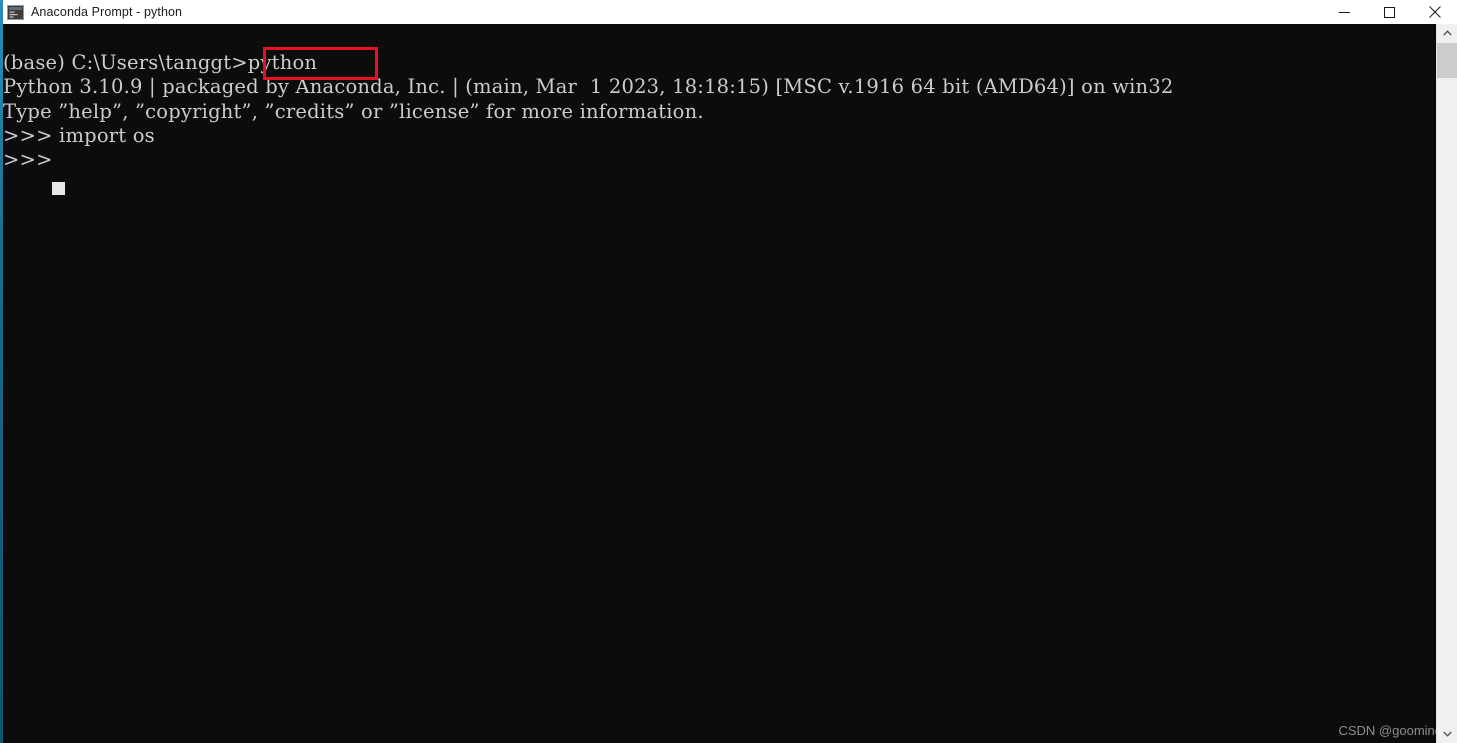 The height and width of the screenshot is (743, 1457). What do you see at coordinates (1, 371) in the screenshot?
I see `window-accent-border` at bounding box center [1, 371].